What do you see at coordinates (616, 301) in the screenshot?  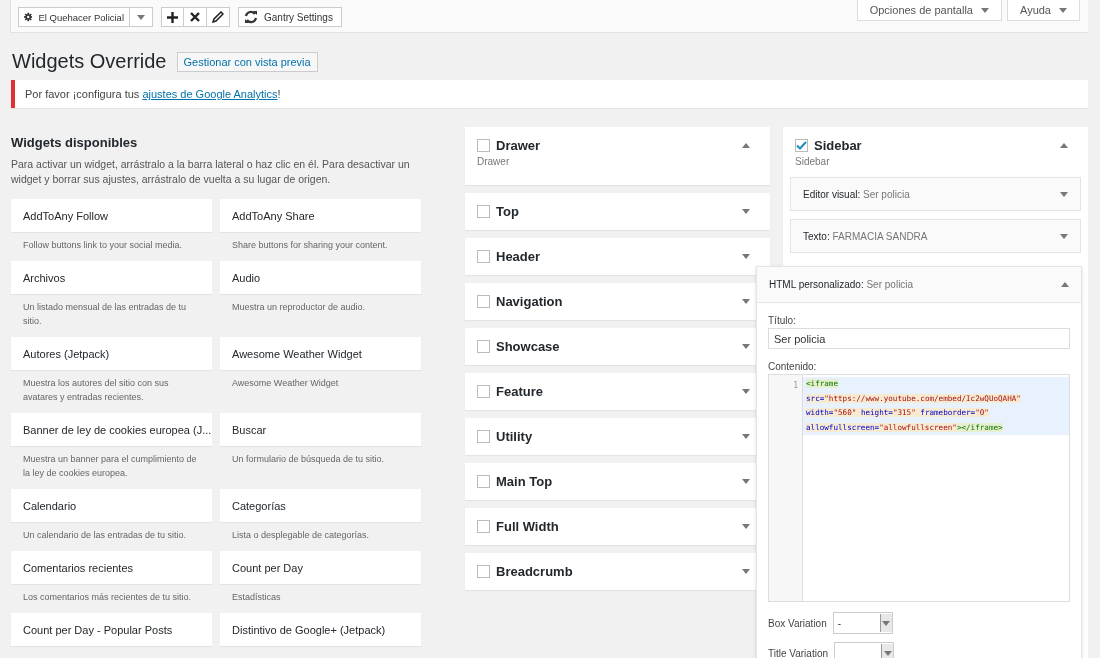 I see `sidebar-name: Navigation` at bounding box center [616, 301].